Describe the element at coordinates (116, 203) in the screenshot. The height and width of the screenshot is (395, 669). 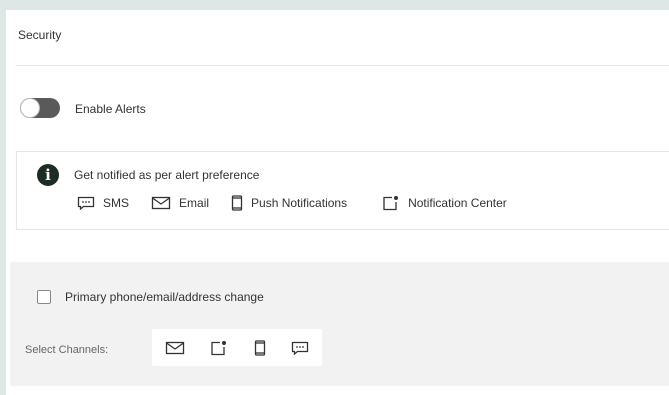
I see `channel-sms-label: SMS` at that location.